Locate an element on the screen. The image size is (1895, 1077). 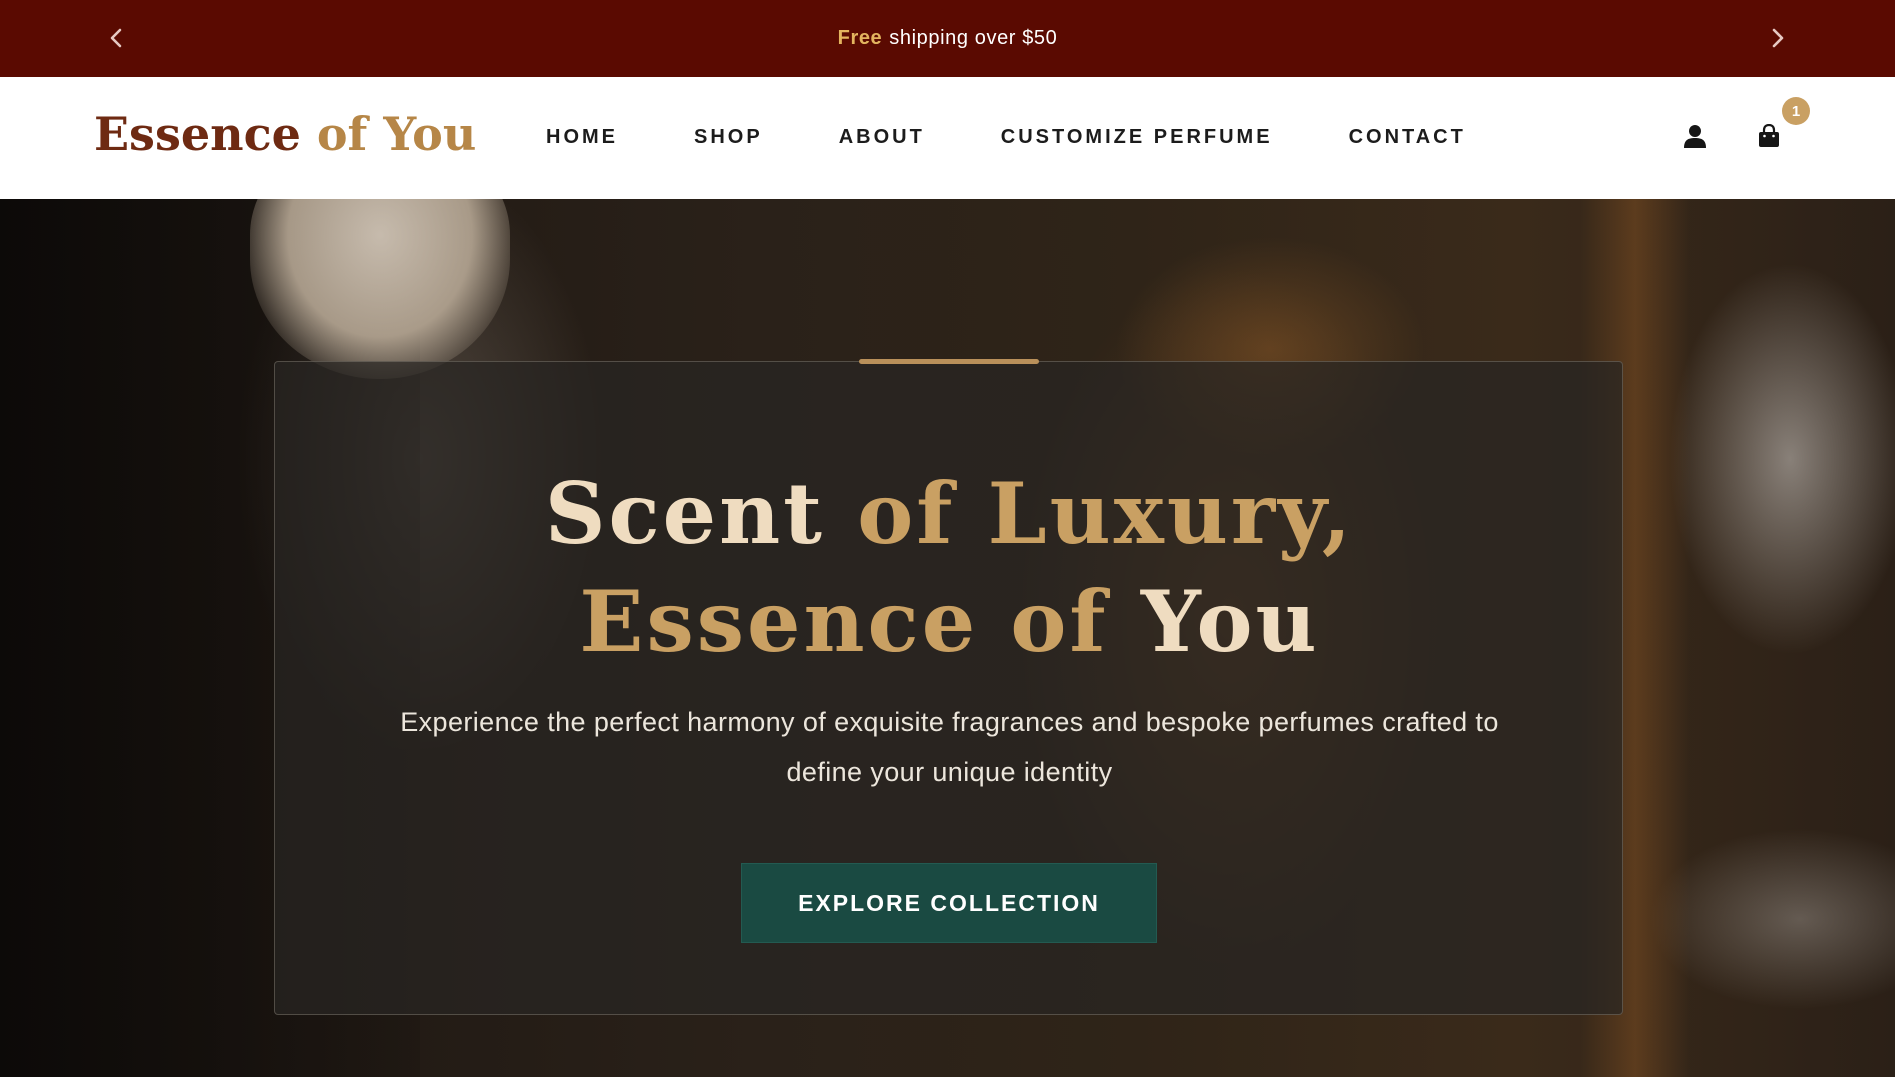
hero-title-line-2: Essence of You is located at coordinates (949, 622).